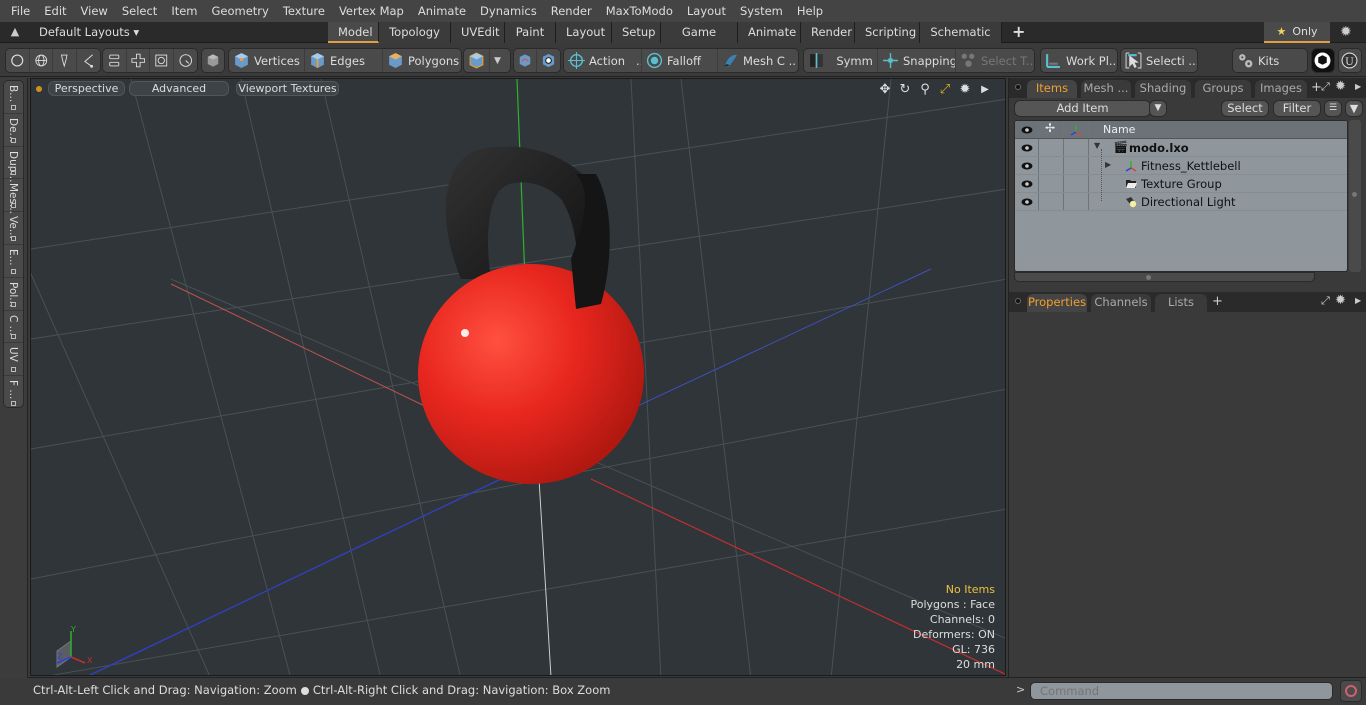 The image size is (1366, 705). Describe the element at coordinates (1350, 60) in the screenshot. I see `unreal-button: U` at that location.